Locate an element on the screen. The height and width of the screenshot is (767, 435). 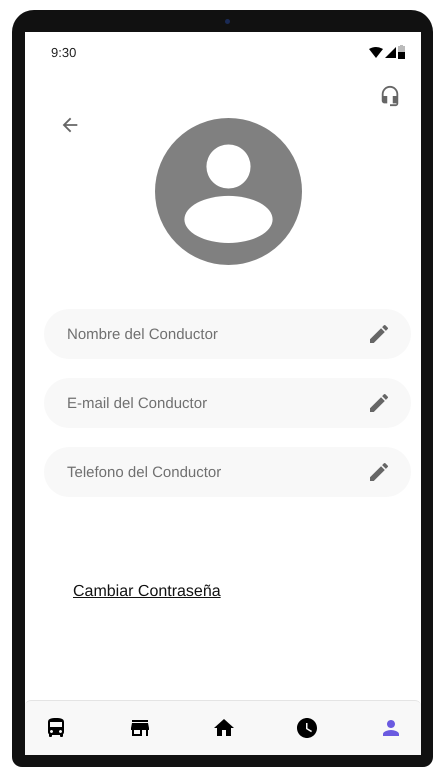
camera is located at coordinates (227, 21).